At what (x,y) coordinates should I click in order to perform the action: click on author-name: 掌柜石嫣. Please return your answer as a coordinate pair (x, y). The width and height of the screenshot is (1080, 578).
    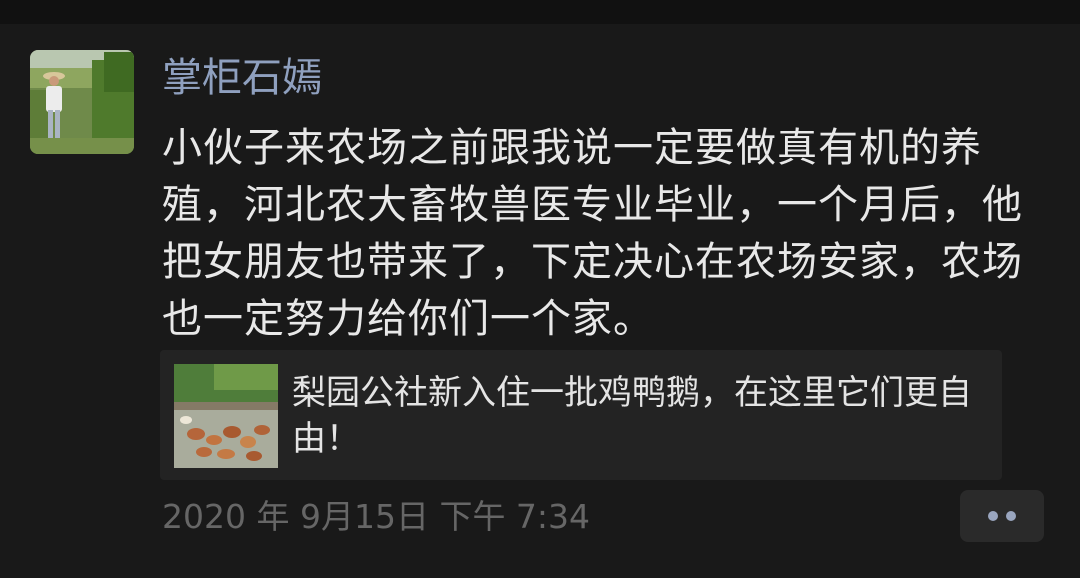
    Looking at the image, I should click on (242, 78).